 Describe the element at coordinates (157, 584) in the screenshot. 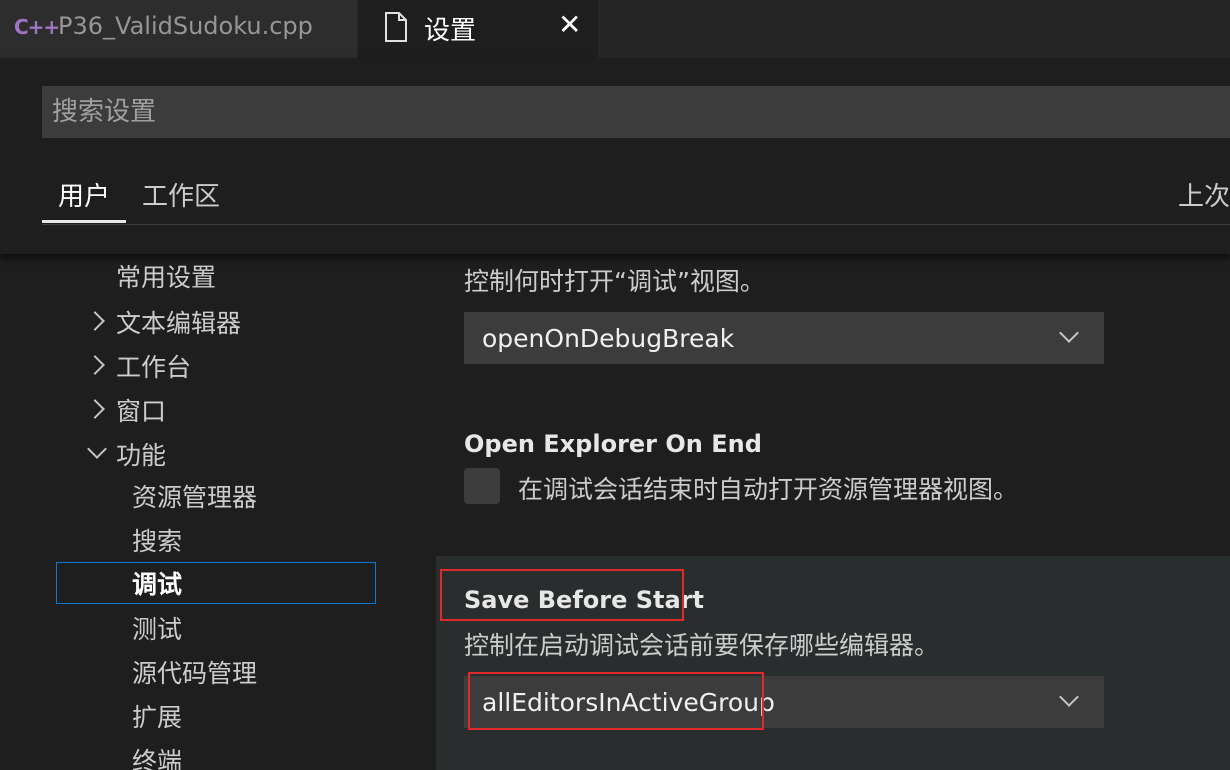

I see `toc-item-label: 调试` at that location.